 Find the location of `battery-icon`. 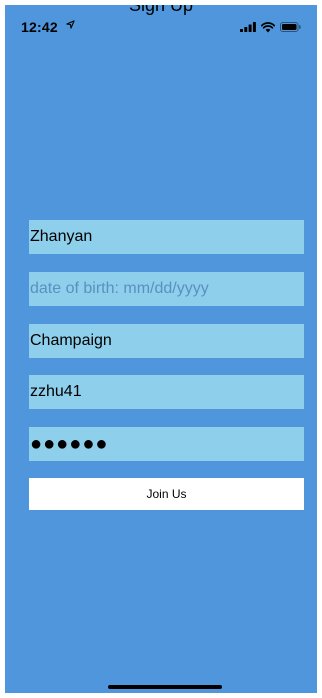

battery-icon is located at coordinates (290, 27).